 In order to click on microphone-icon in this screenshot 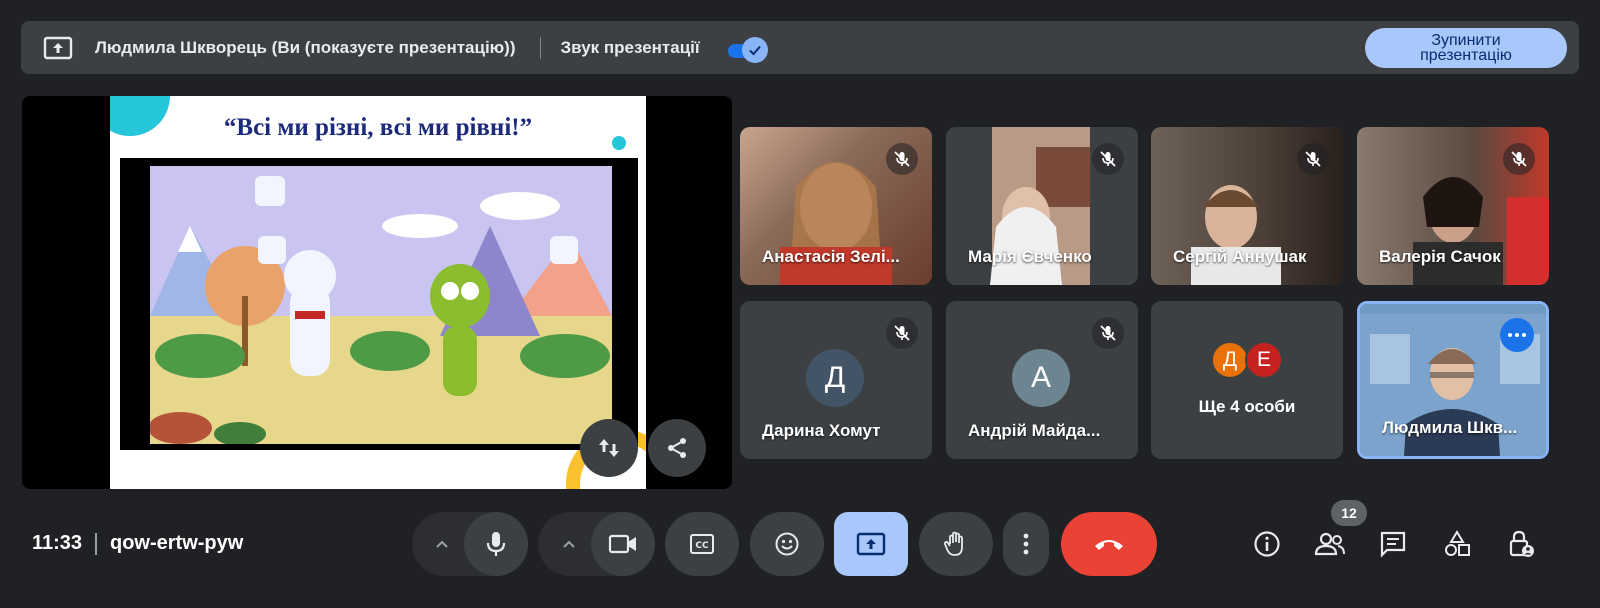, I will do `click(496, 544)`.